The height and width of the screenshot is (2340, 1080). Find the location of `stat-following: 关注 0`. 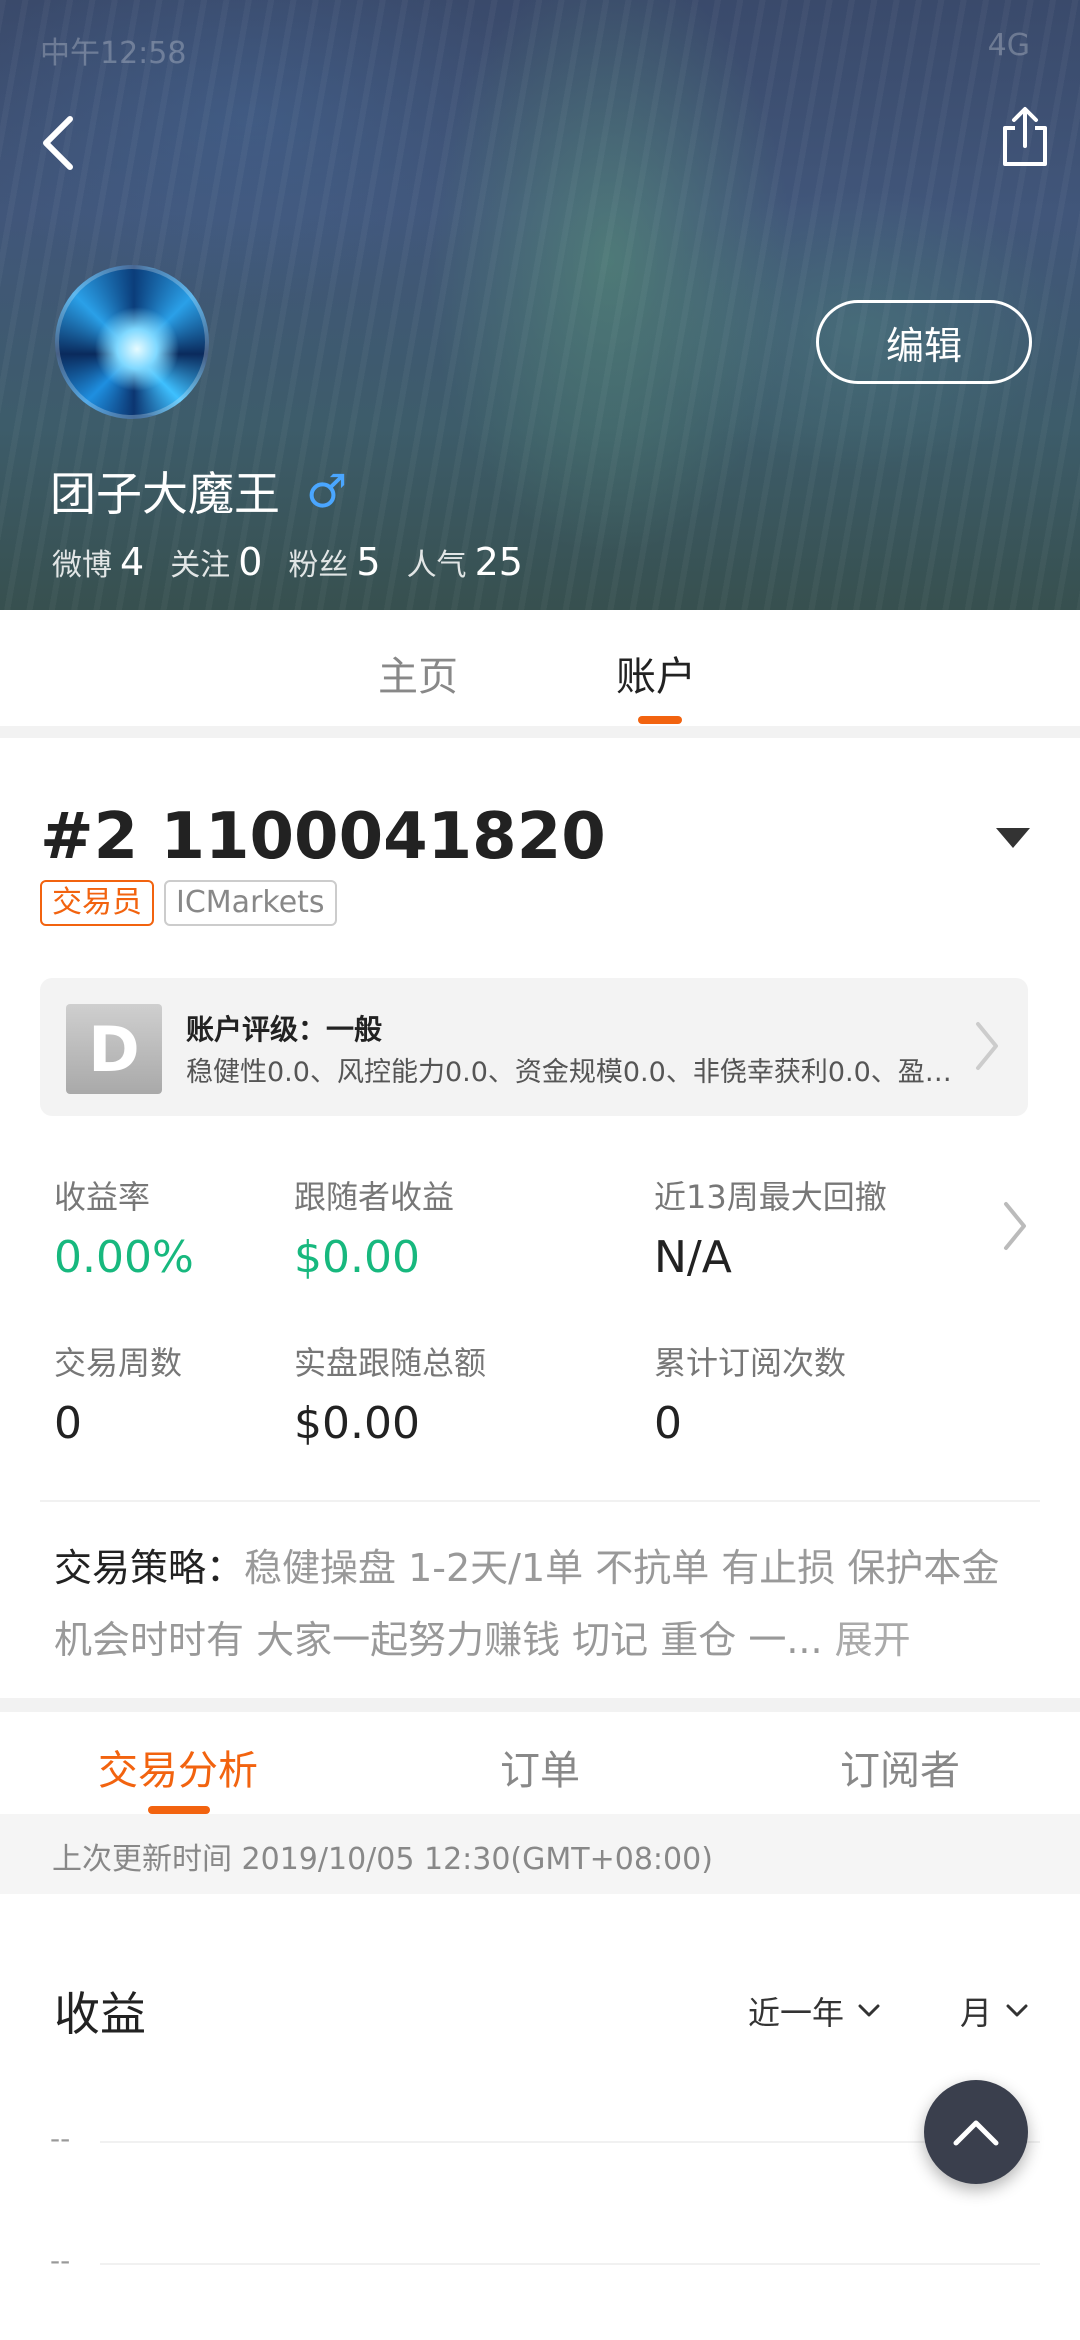

stat-following: 关注 0 is located at coordinates (216, 562).